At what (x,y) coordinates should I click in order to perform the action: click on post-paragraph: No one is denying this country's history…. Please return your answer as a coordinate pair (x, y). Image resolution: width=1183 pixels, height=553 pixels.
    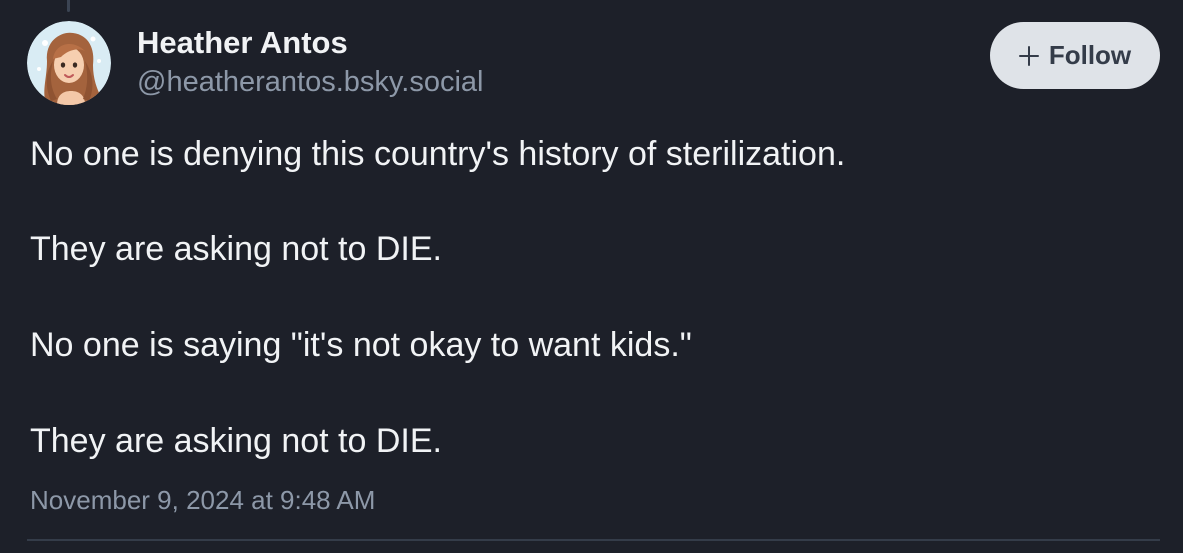
    Looking at the image, I should click on (438, 154).